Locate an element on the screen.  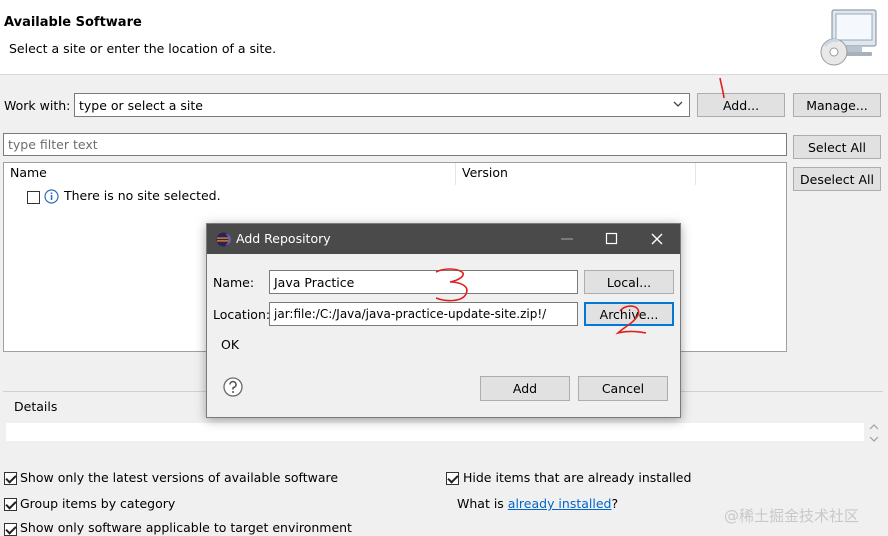
already-installed-link: already installed is located at coordinates (560, 503).